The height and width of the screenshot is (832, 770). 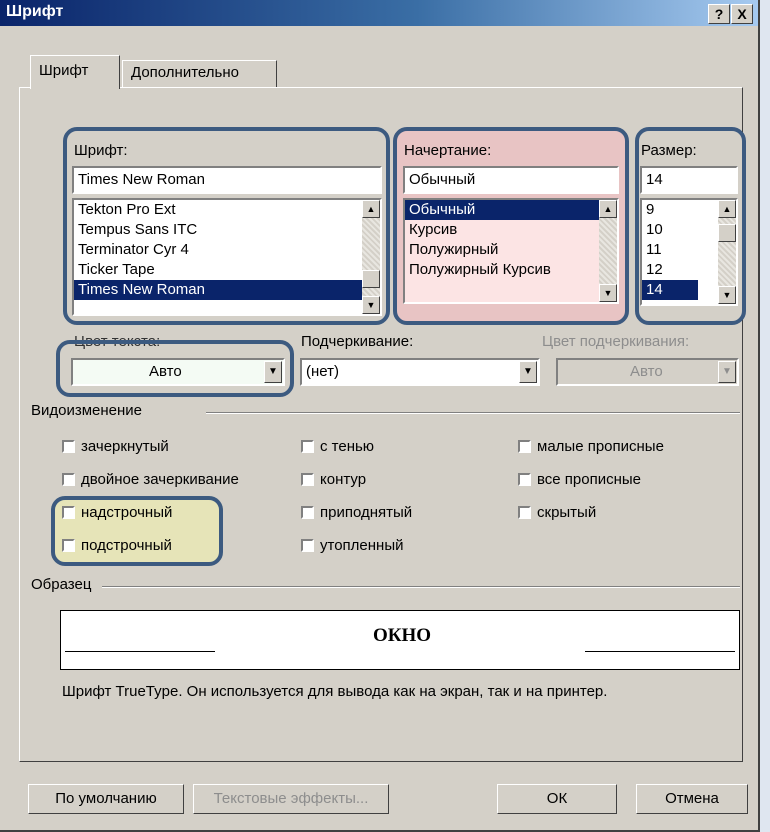 What do you see at coordinates (185, 72) in the screenshot?
I see `tab-advanced-label: Дополнительно` at bounding box center [185, 72].